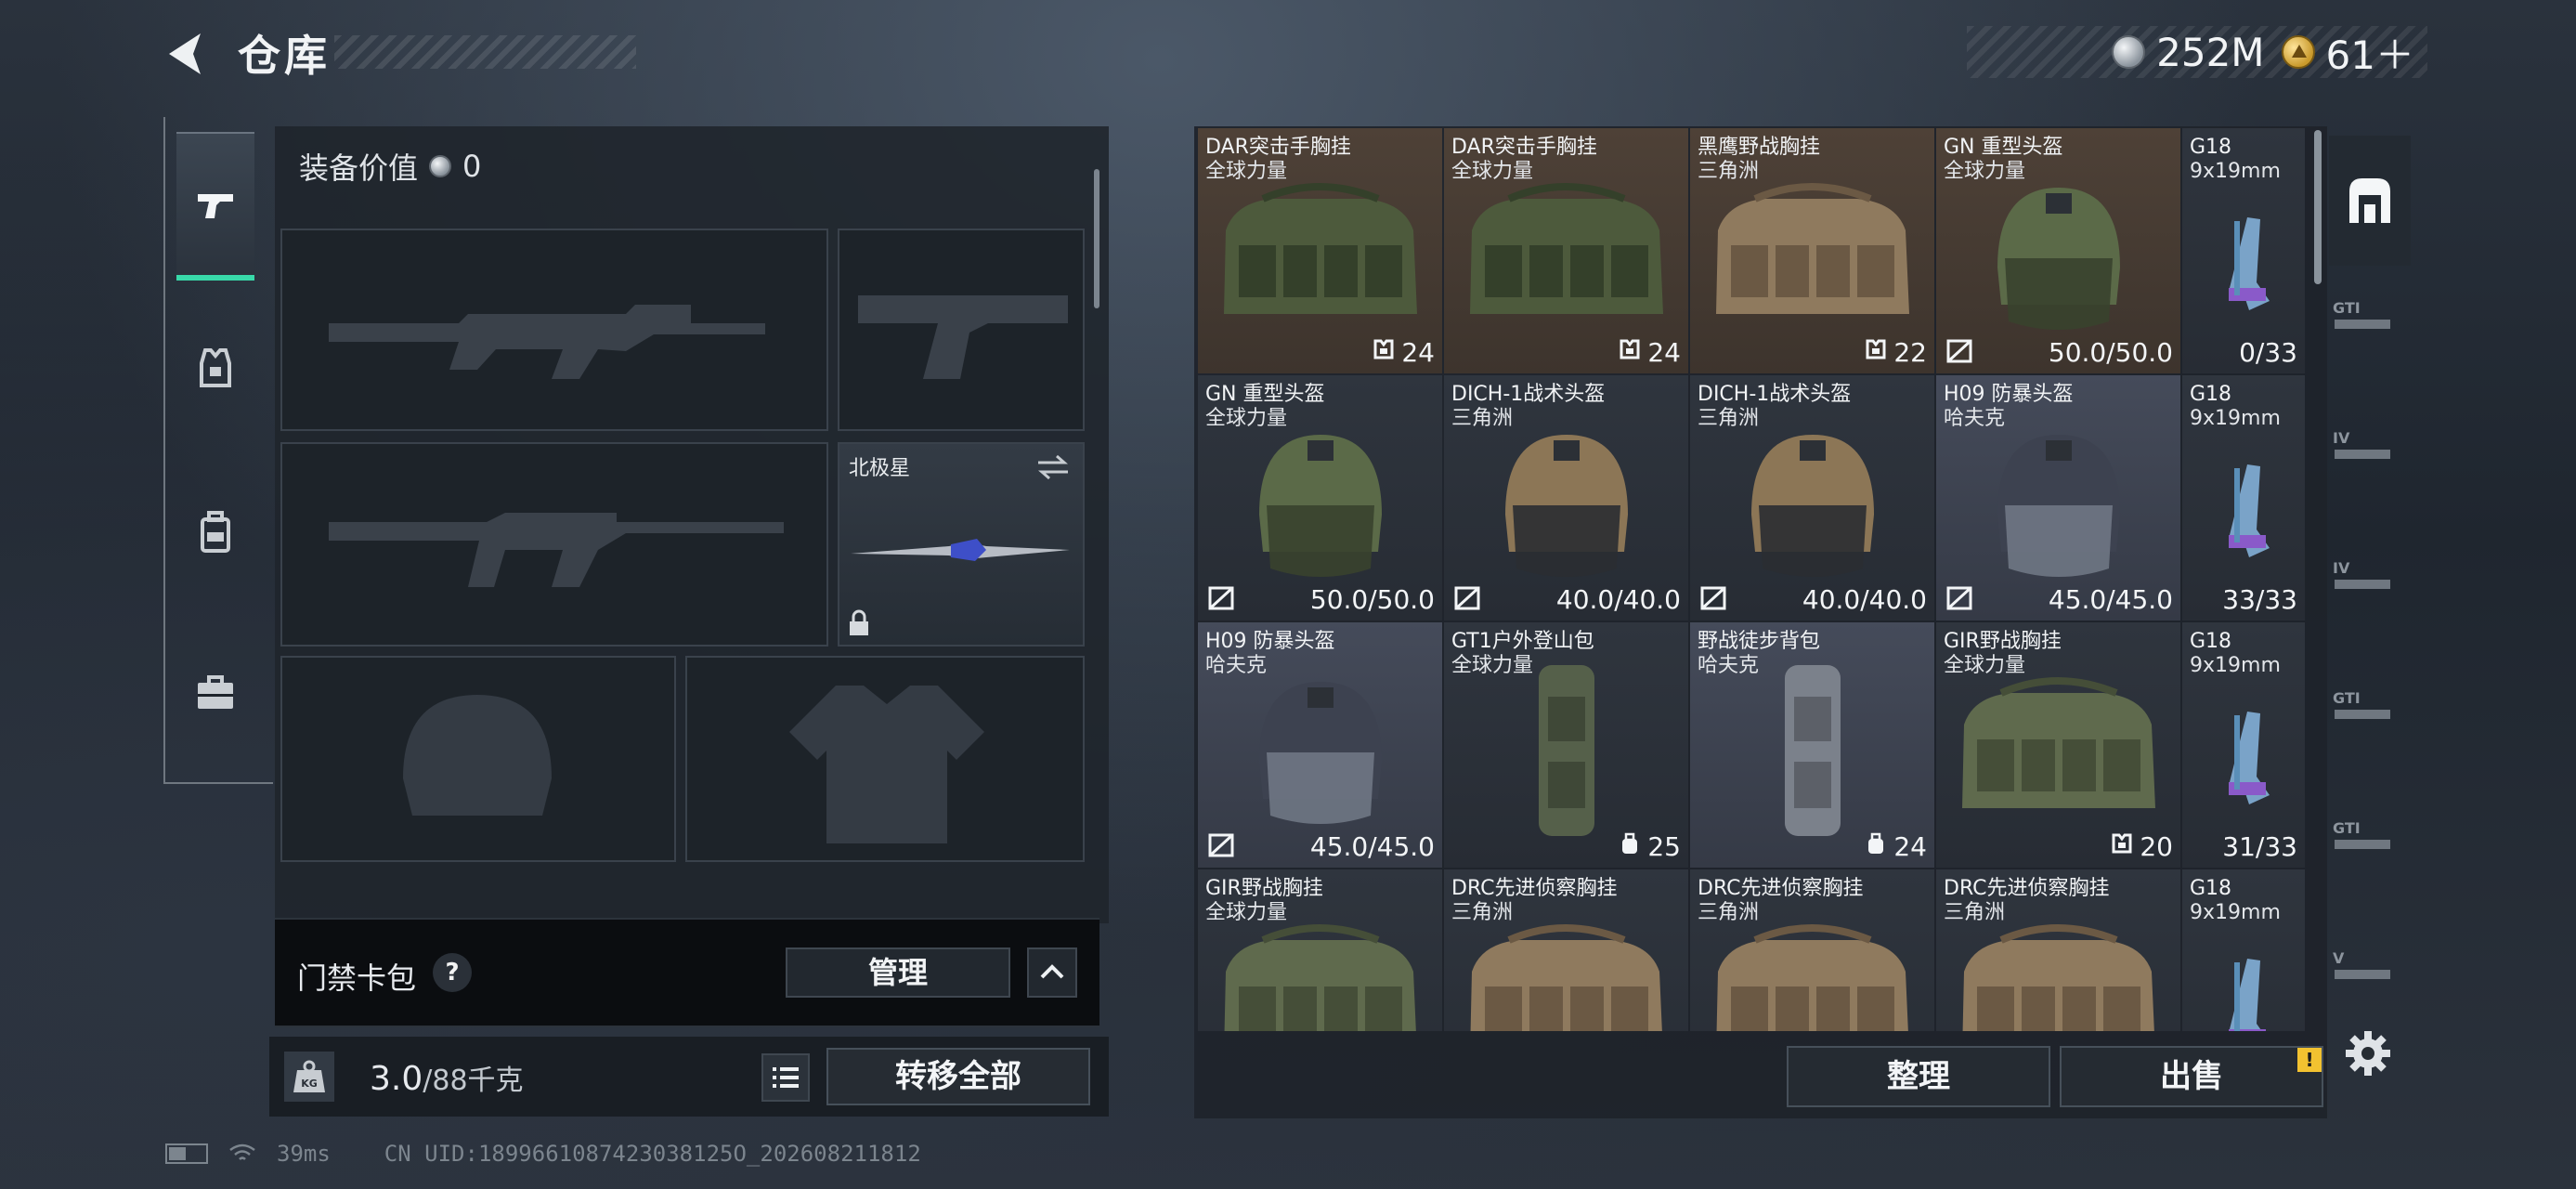 Image resolution: width=2576 pixels, height=1189 pixels. What do you see at coordinates (1320, 950) in the screenshot?
I see `warehouse-item: GIR野战胸挂 全球力量` at bounding box center [1320, 950].